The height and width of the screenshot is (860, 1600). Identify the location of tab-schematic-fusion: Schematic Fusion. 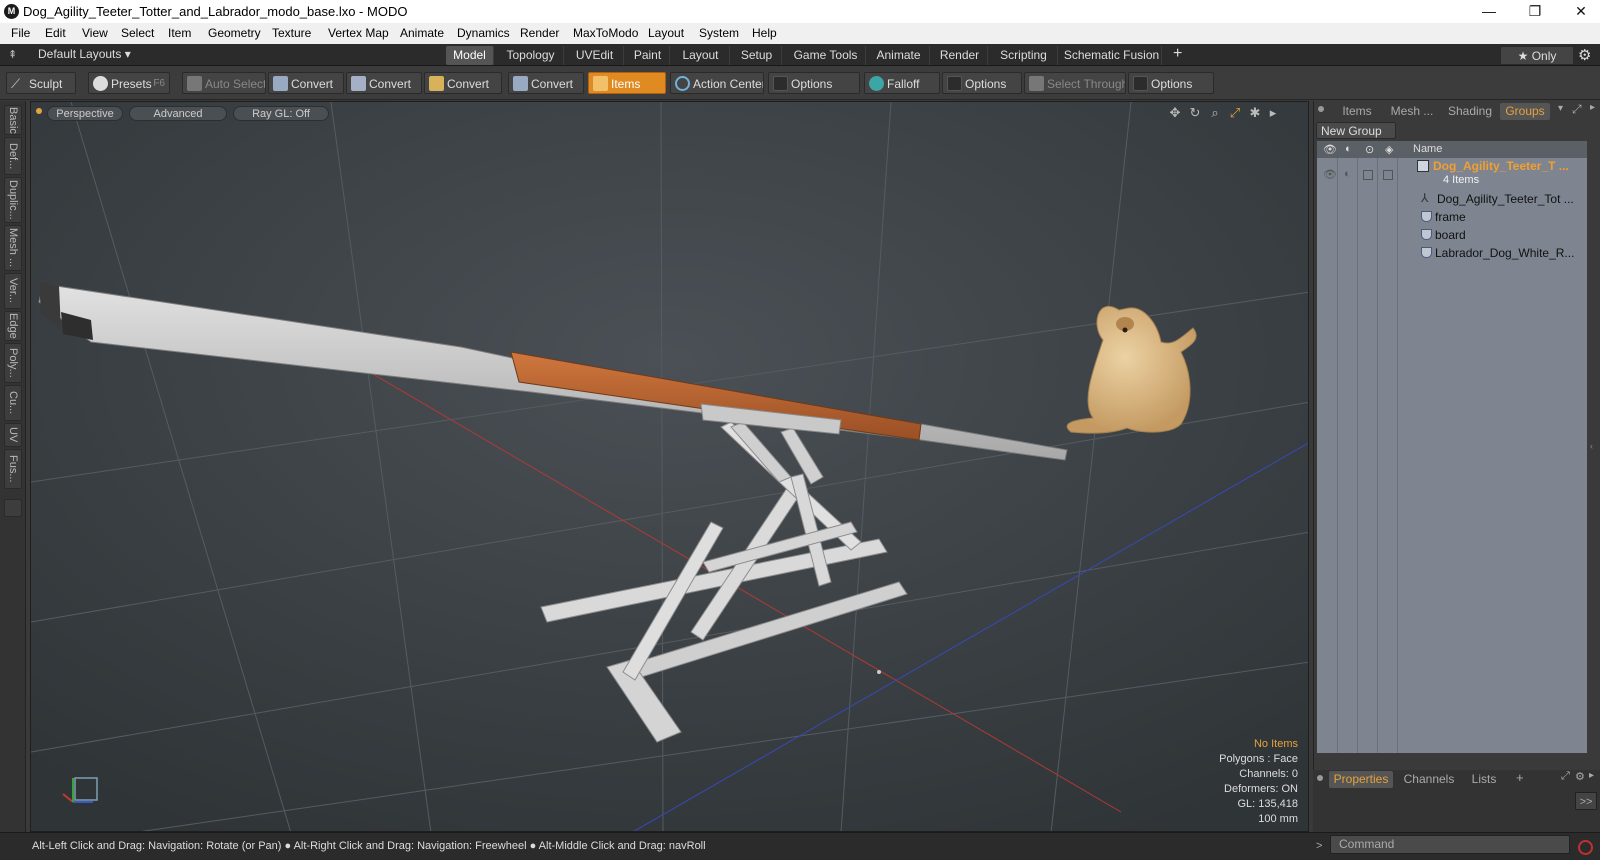
(1112, 55).